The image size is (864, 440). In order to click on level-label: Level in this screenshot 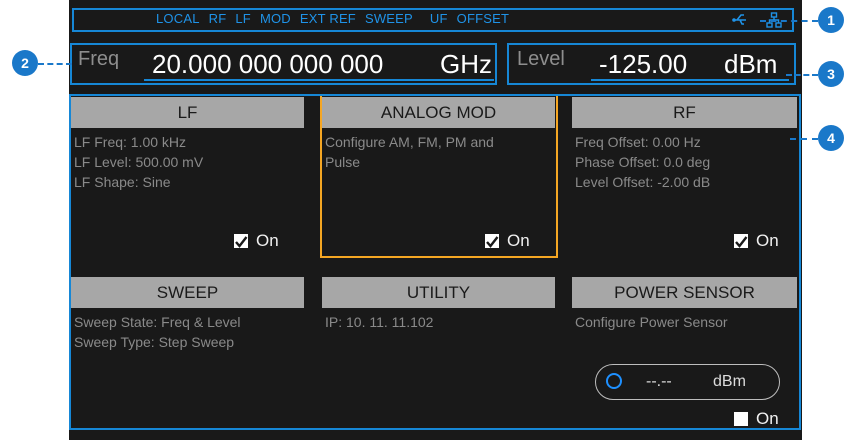, I will do `click(541, 59)`.